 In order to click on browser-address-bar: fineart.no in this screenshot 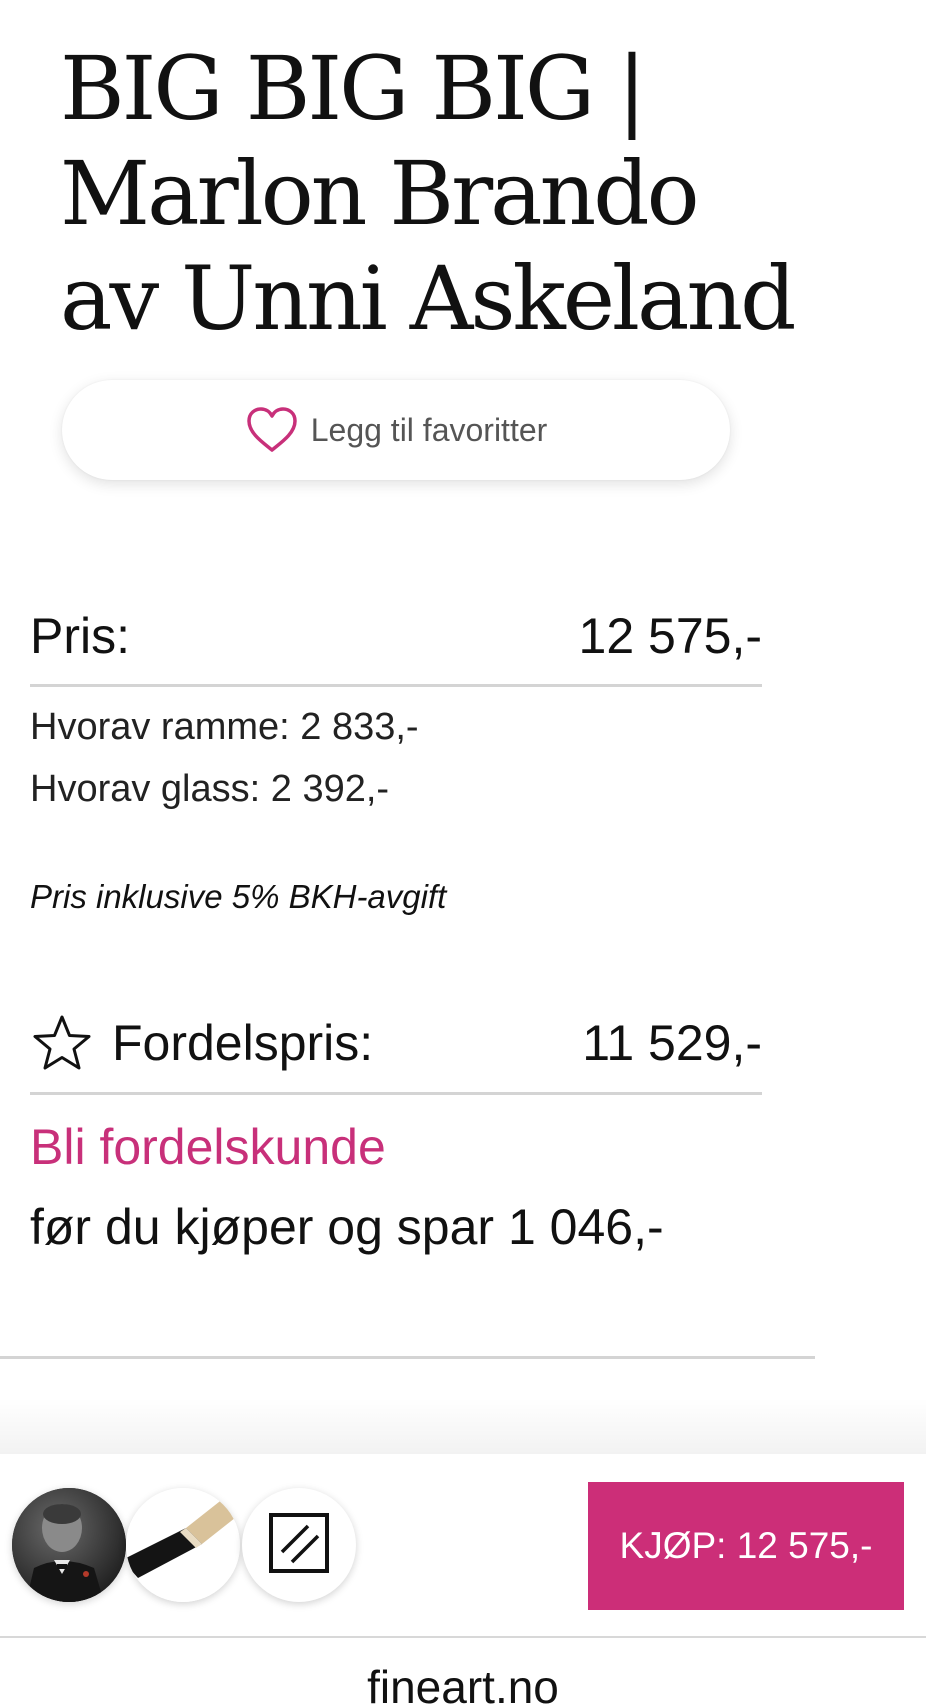, I will do `click(463, 1672)`.